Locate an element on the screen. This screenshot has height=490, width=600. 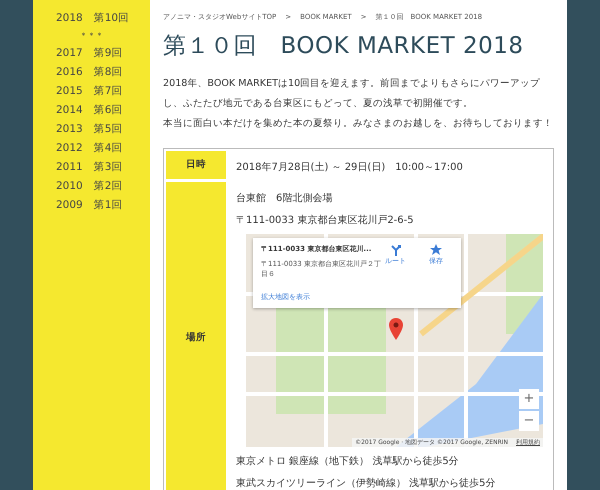
cell-text: 東武スカイツリーライン（伊勢崎線） 浅草駅から徒歩5分 is located at coordinates (366, 483).